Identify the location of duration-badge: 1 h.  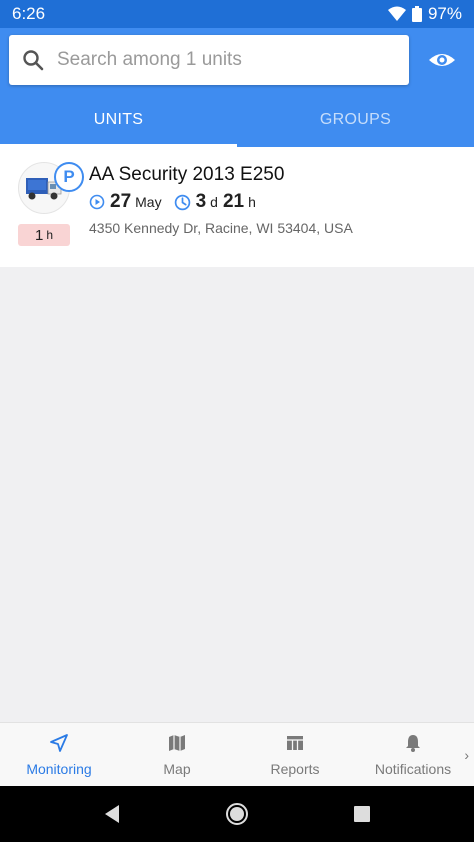
(44, 235).